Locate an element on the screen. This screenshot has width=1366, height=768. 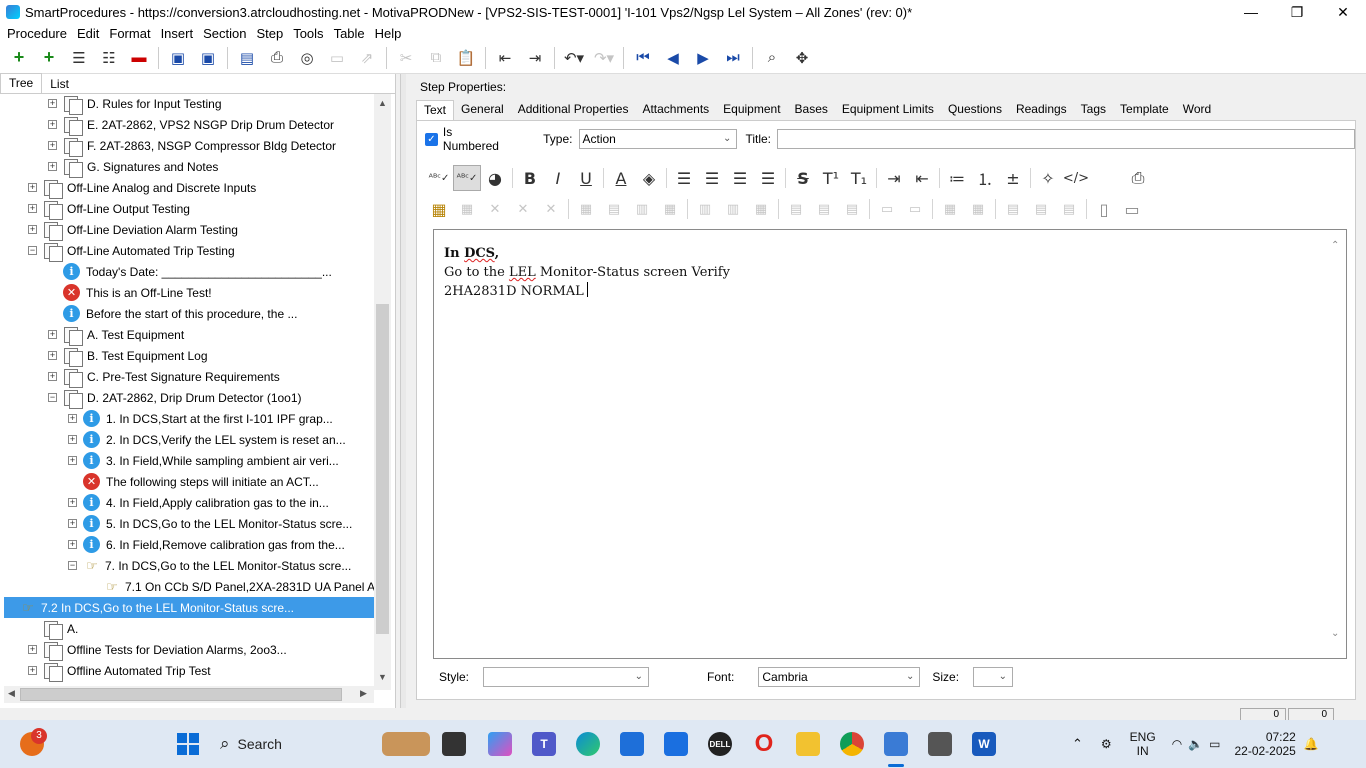
tab-readings: Readings is located at coordinates (1041, 110).